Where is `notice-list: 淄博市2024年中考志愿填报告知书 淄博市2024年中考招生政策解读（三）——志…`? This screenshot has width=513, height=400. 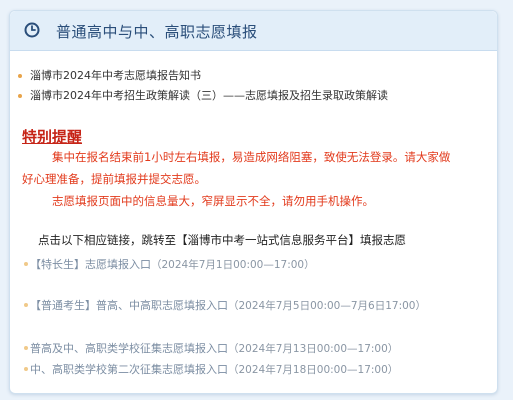 notice-list: 淄博市2024年中考志愿填报告知书 淄博市2024年中考招生政策解读（三）——志… is located at coordinates (203, 86).